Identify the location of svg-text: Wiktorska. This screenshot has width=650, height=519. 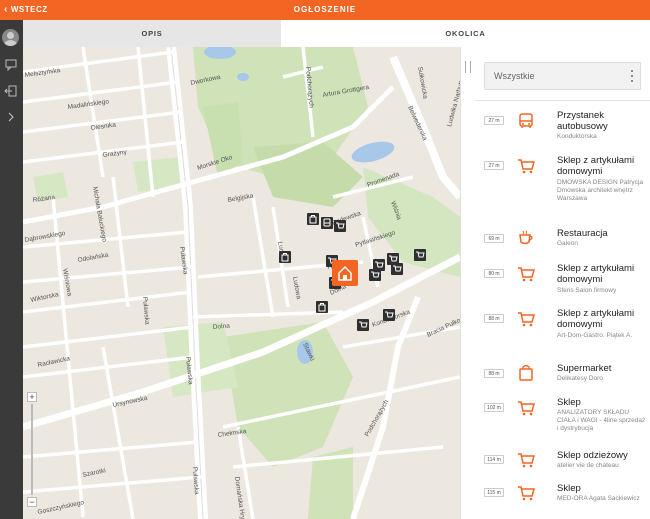
(45, 297).